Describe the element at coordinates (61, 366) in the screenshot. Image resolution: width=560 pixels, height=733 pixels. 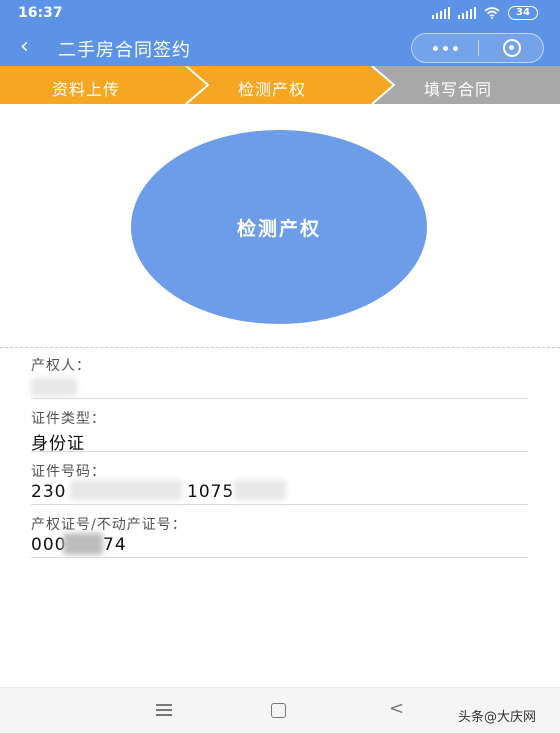
I see `owner-label: 产权人：` at that location.